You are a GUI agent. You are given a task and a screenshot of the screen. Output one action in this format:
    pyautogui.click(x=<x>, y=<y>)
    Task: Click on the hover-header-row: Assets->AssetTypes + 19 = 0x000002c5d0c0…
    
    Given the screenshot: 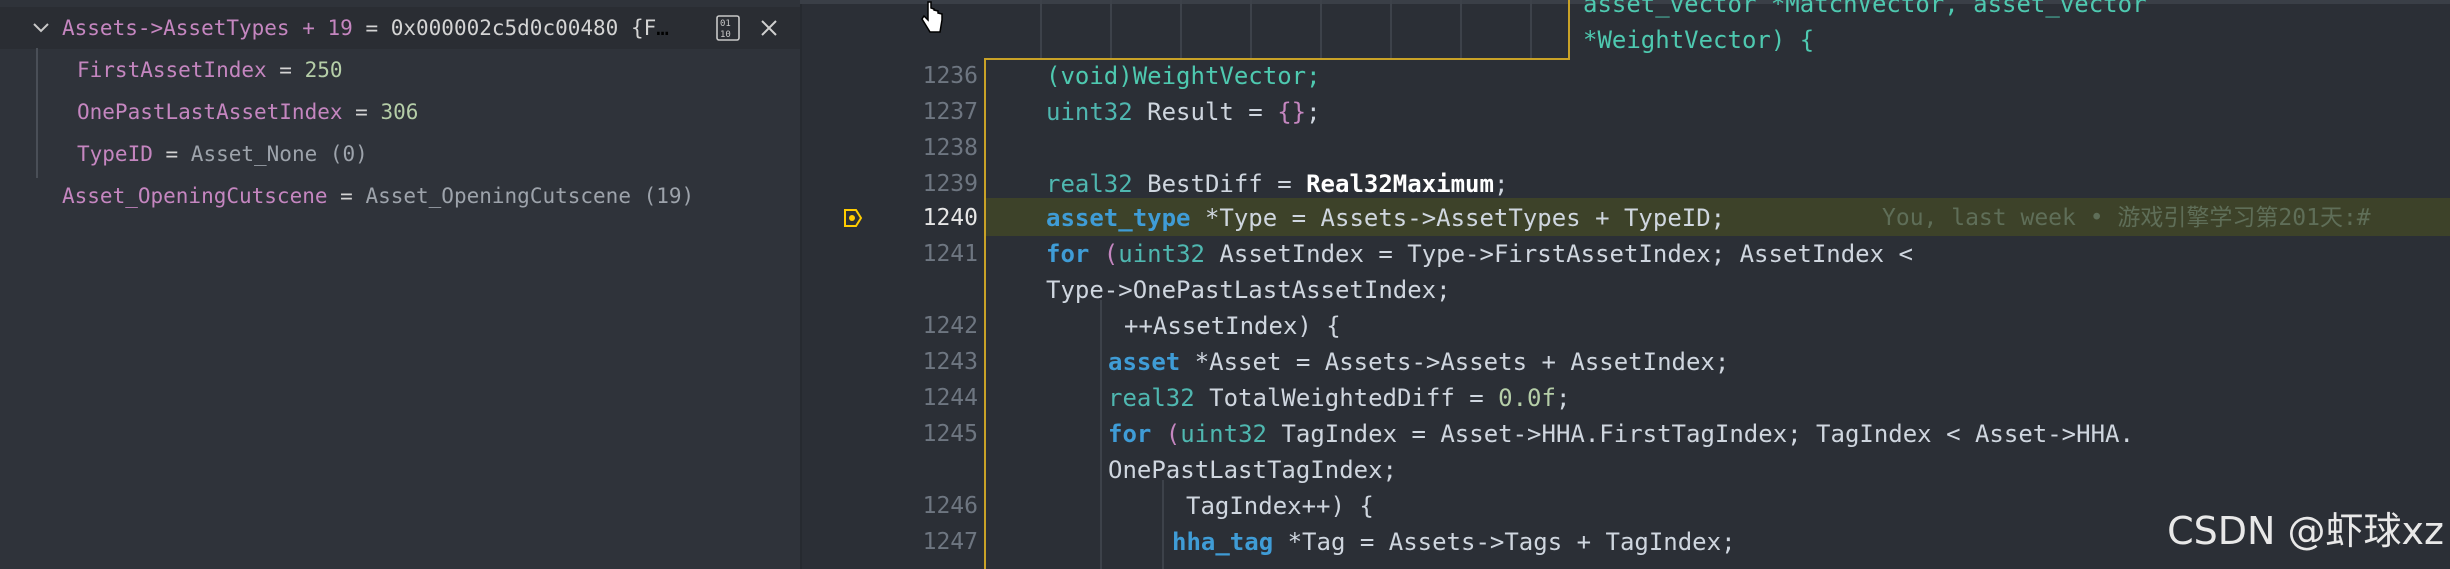 What is the action you would take?
    pyautogui.click(x=400, y=28)
    